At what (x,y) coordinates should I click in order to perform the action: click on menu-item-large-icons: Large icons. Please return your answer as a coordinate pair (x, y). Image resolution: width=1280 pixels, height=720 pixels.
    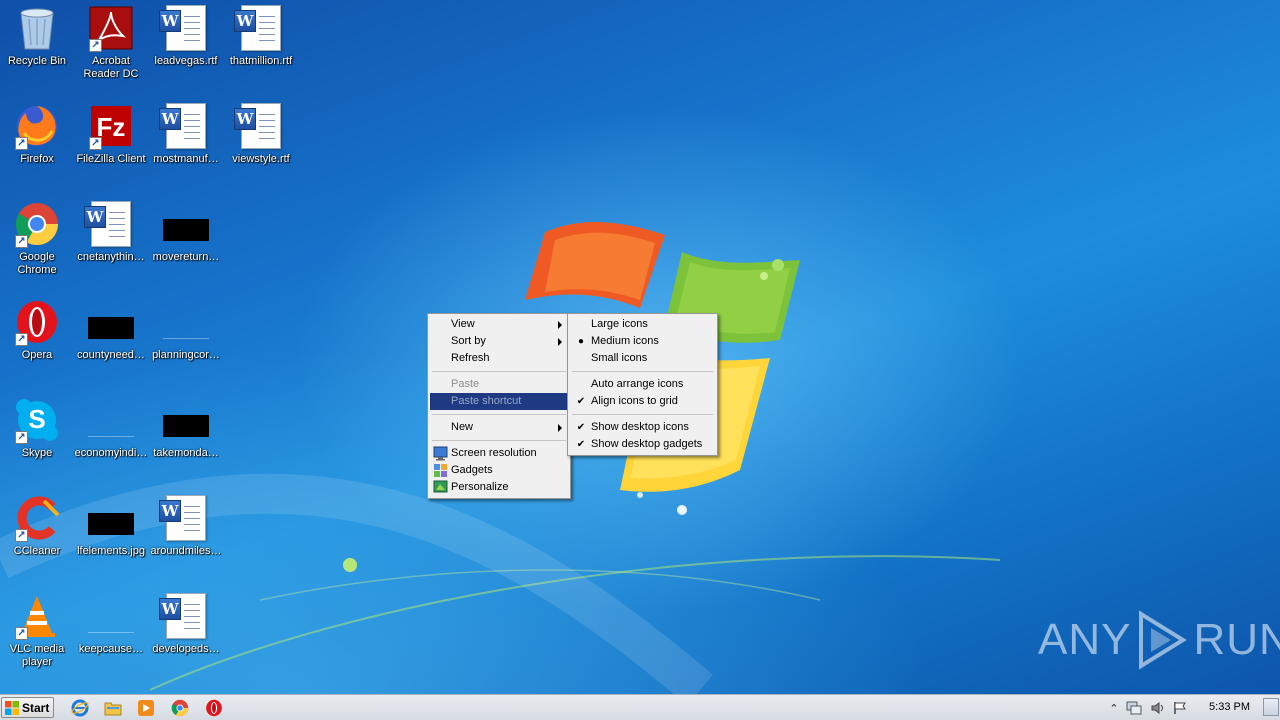
    Looking at the image, I should click on (642, 324).